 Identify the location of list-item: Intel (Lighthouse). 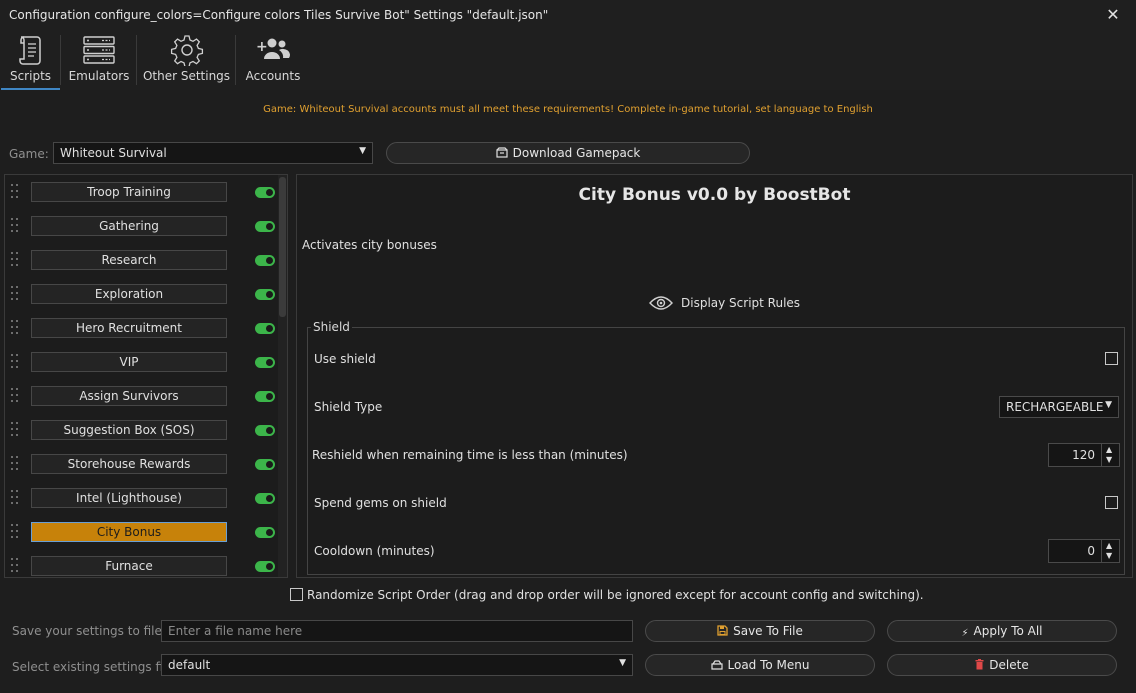
(140, 498).